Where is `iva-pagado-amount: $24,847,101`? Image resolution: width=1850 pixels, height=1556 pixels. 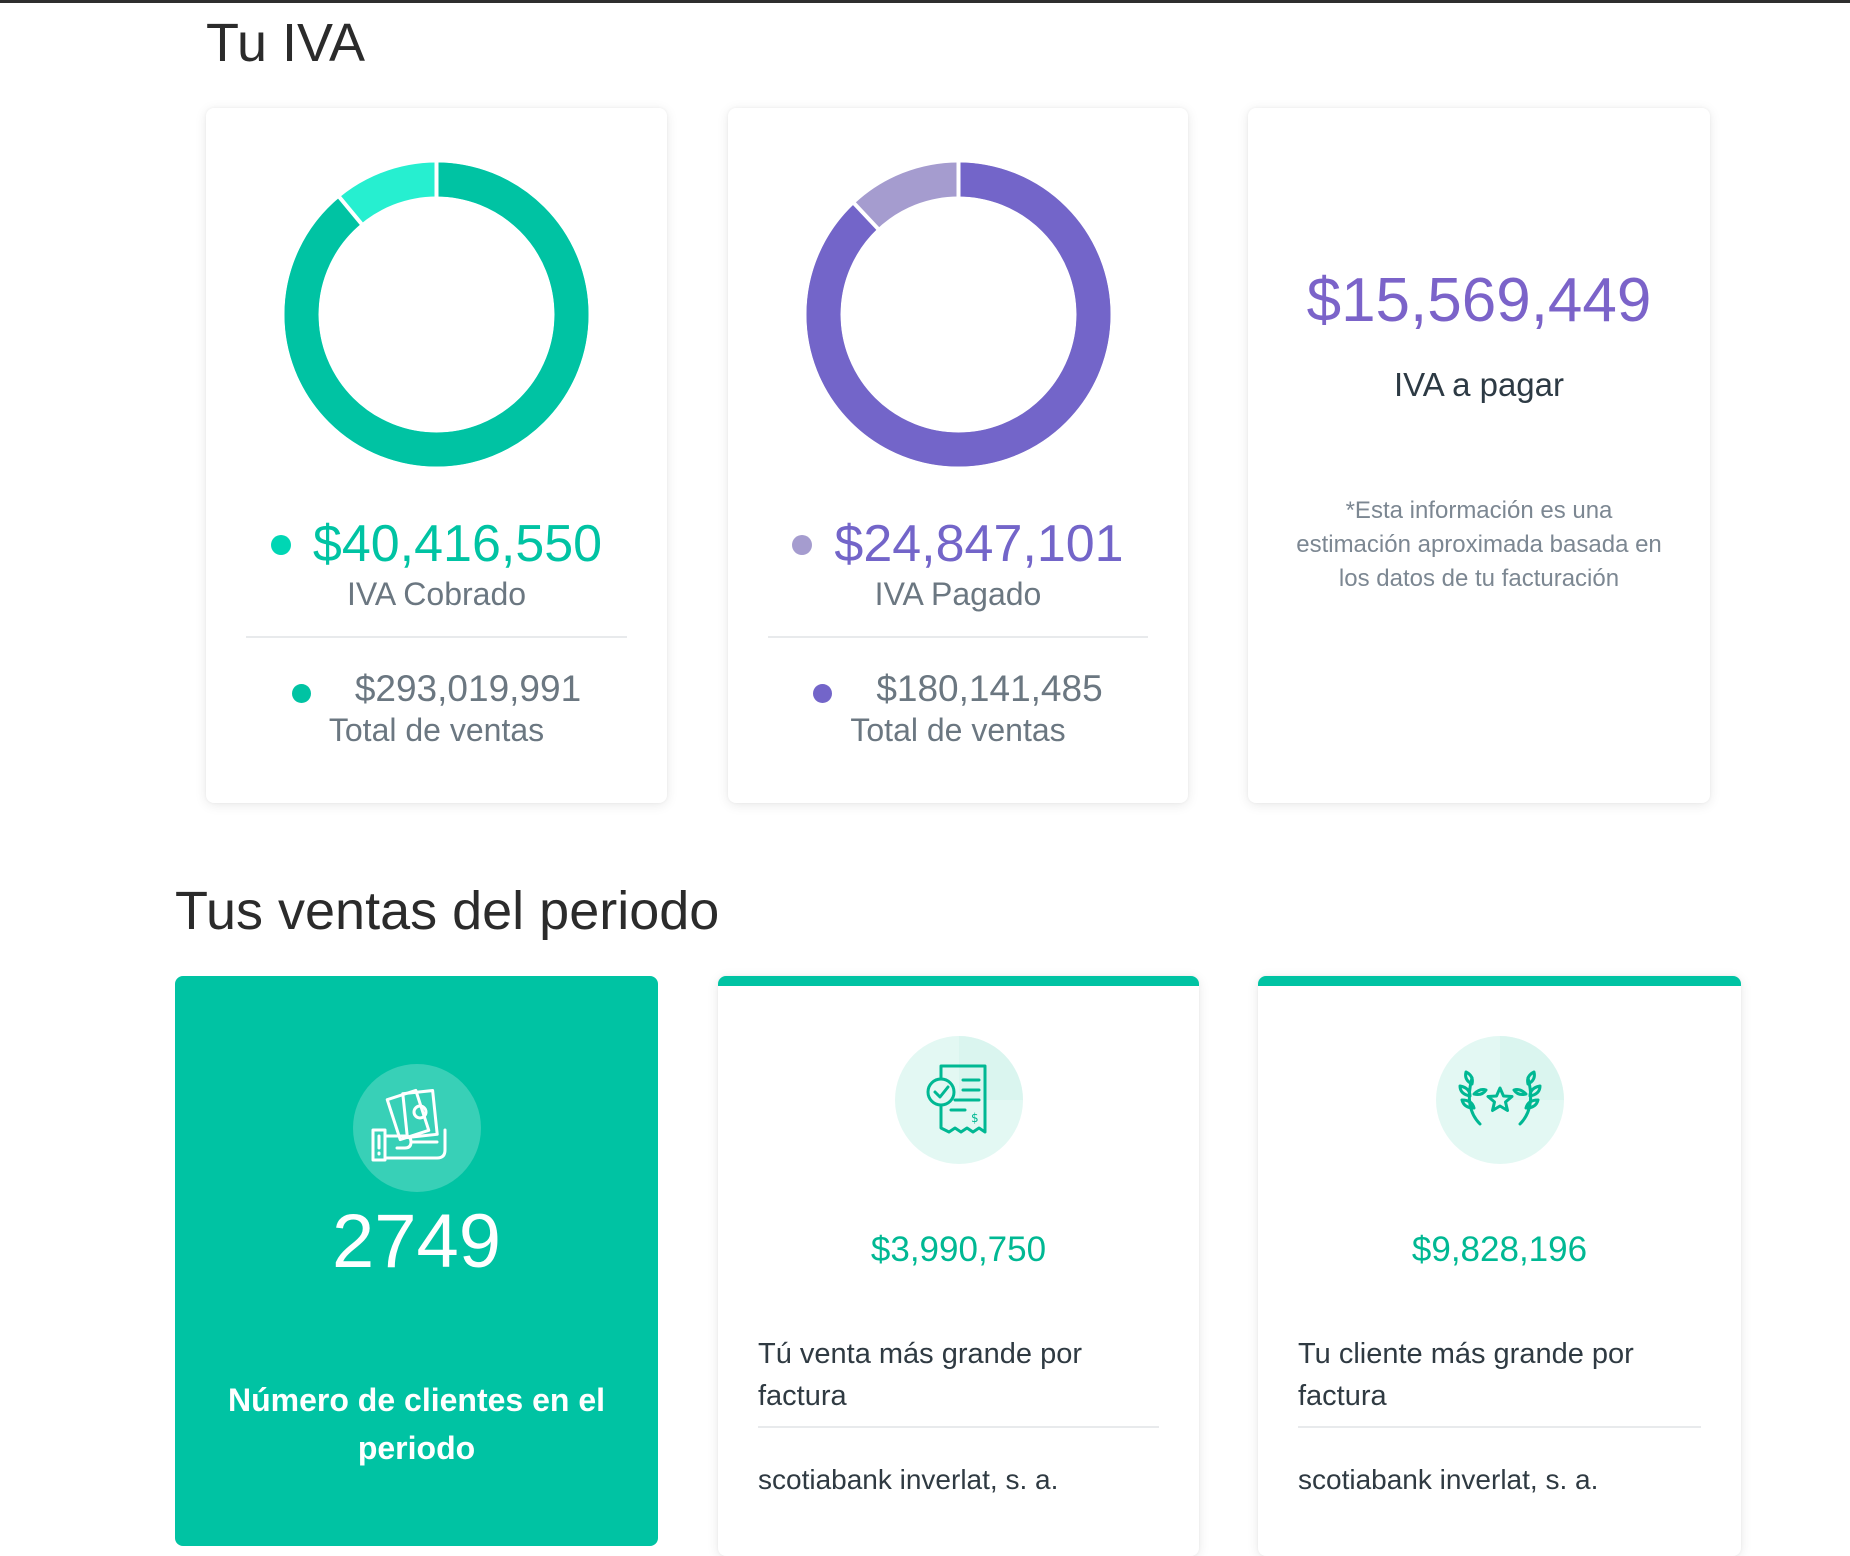 iva-pagado-amount: $24,847,101 is located at coordinates (979, 544).